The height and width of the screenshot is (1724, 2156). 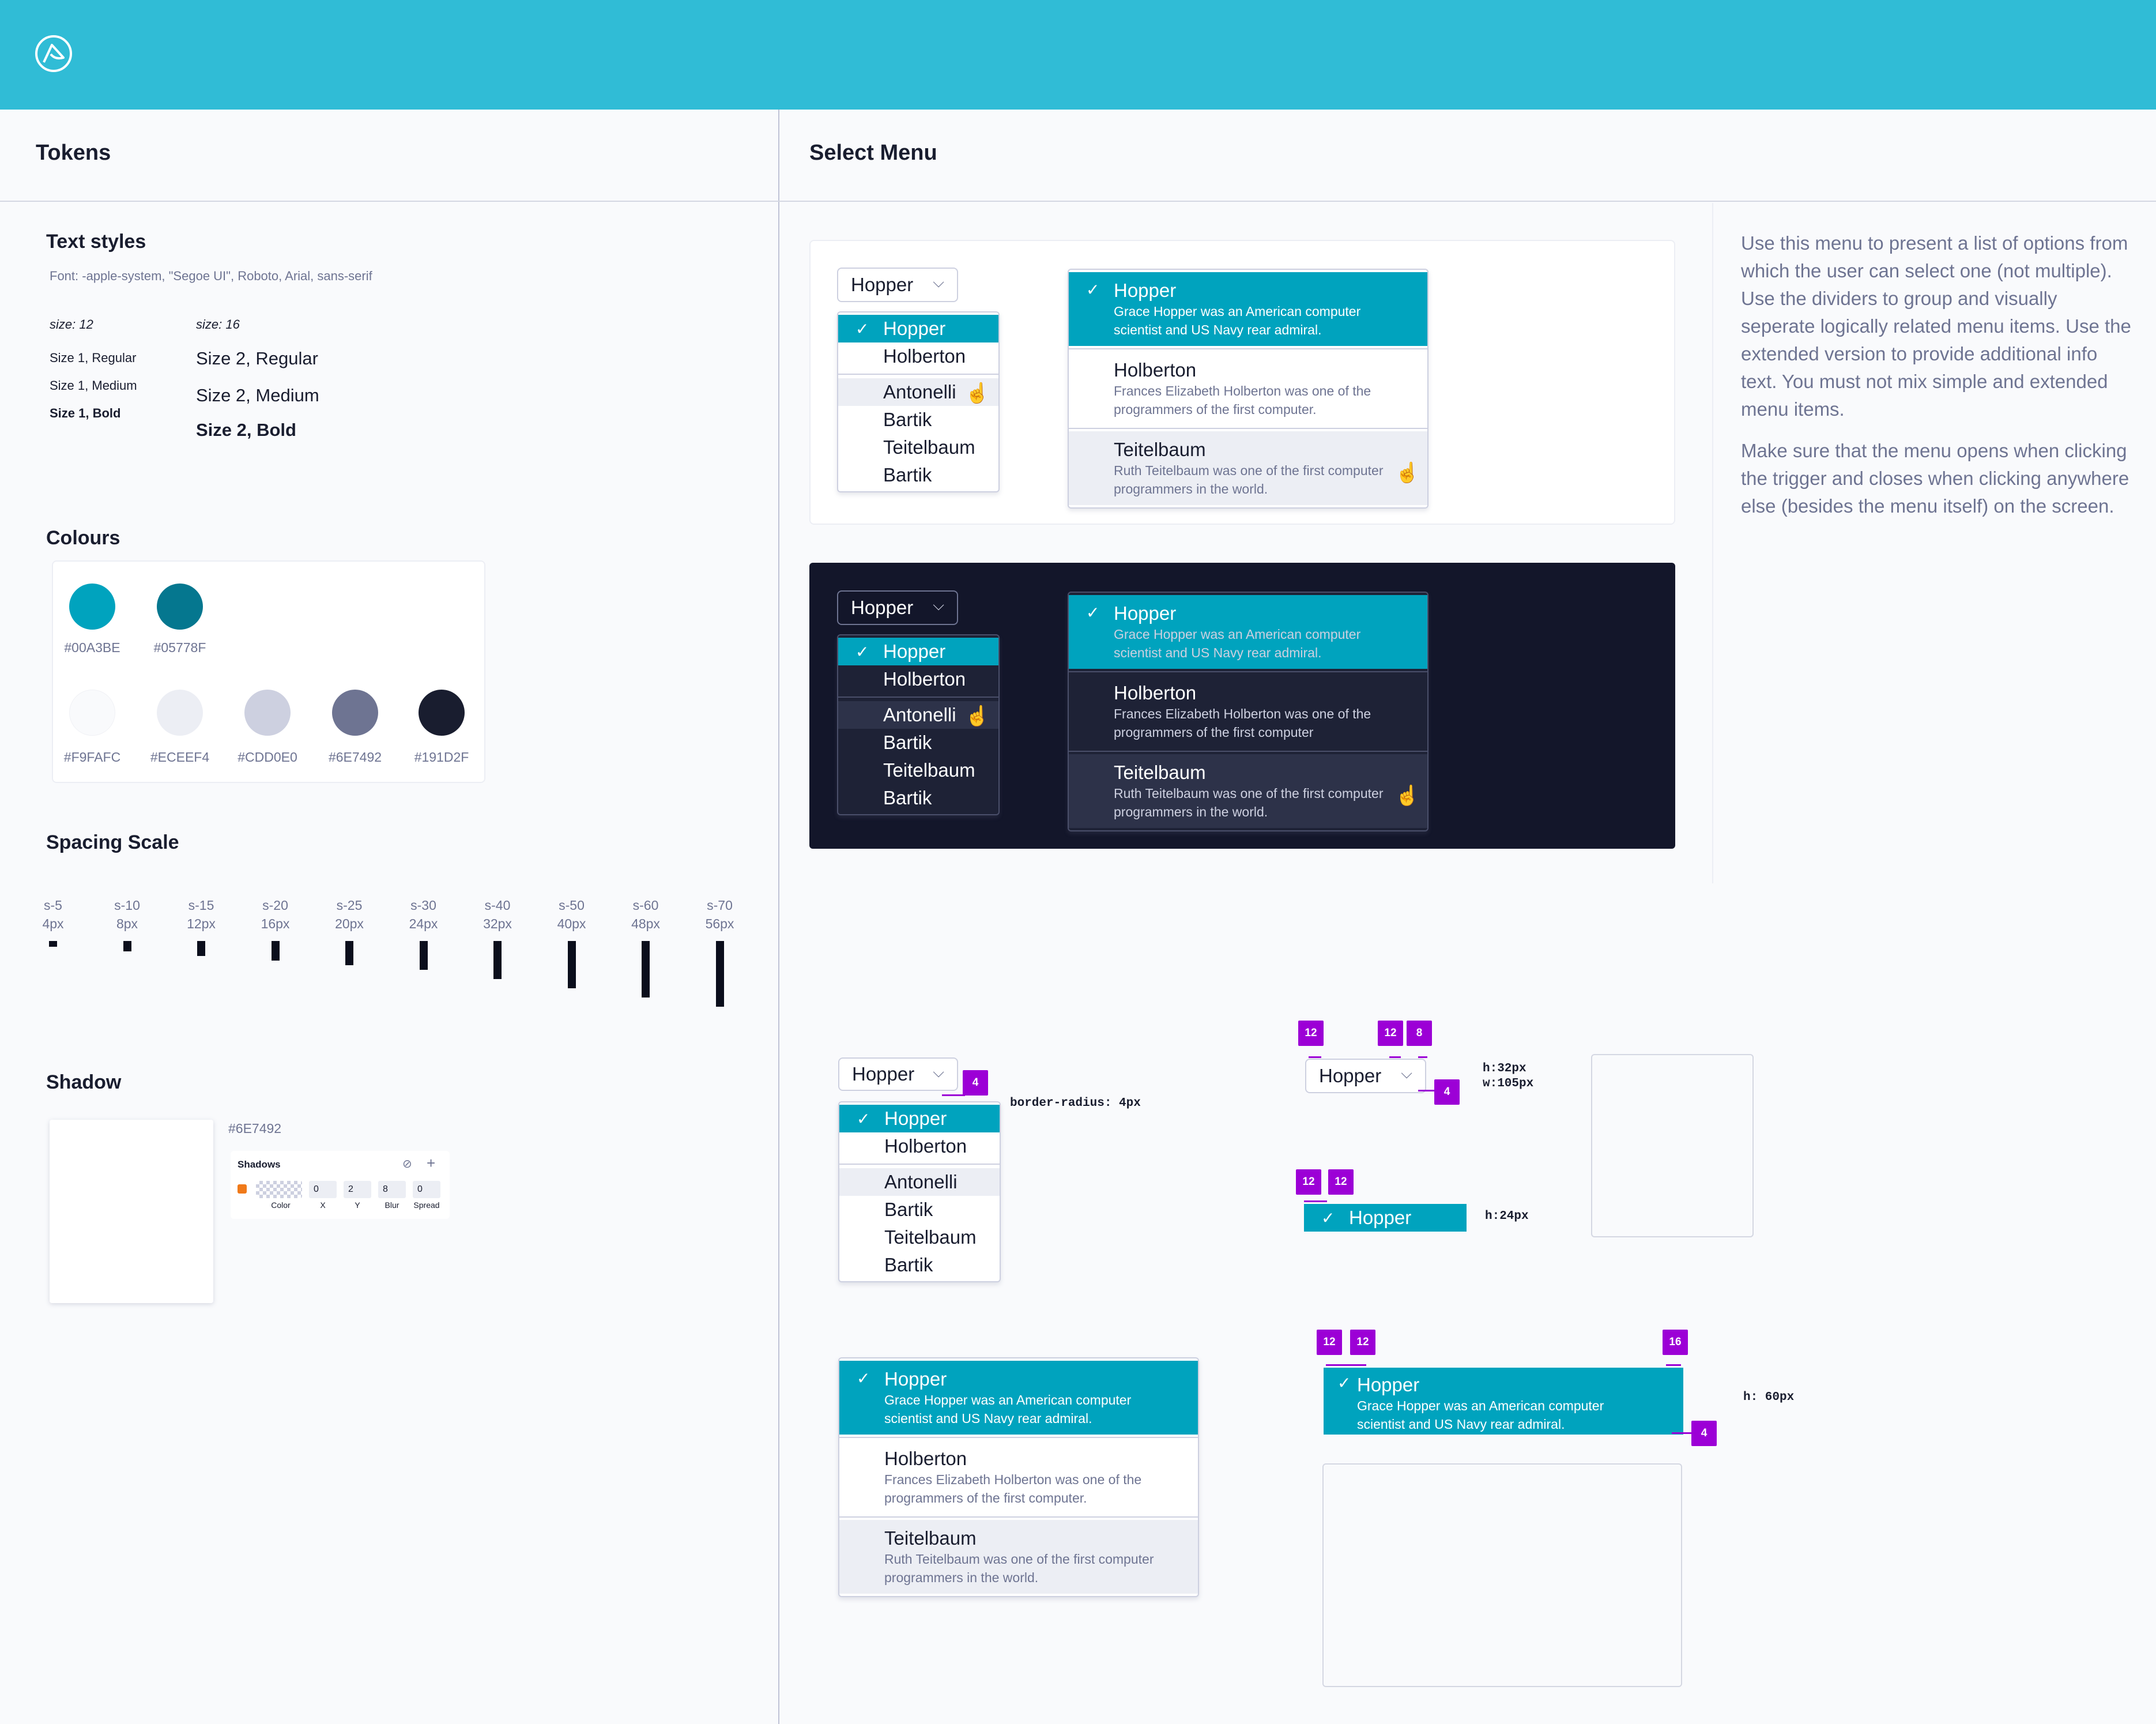 What do you see at coordinates (1237, 312) in the screenshot?
I see `menu-item-desc: Grace Hopper was an American computer` at bounding box center [1237, 312].